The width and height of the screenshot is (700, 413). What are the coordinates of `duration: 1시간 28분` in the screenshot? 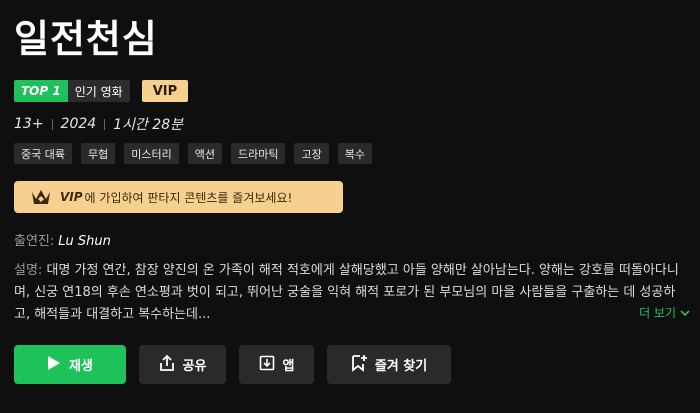 It's located at (148, 125).